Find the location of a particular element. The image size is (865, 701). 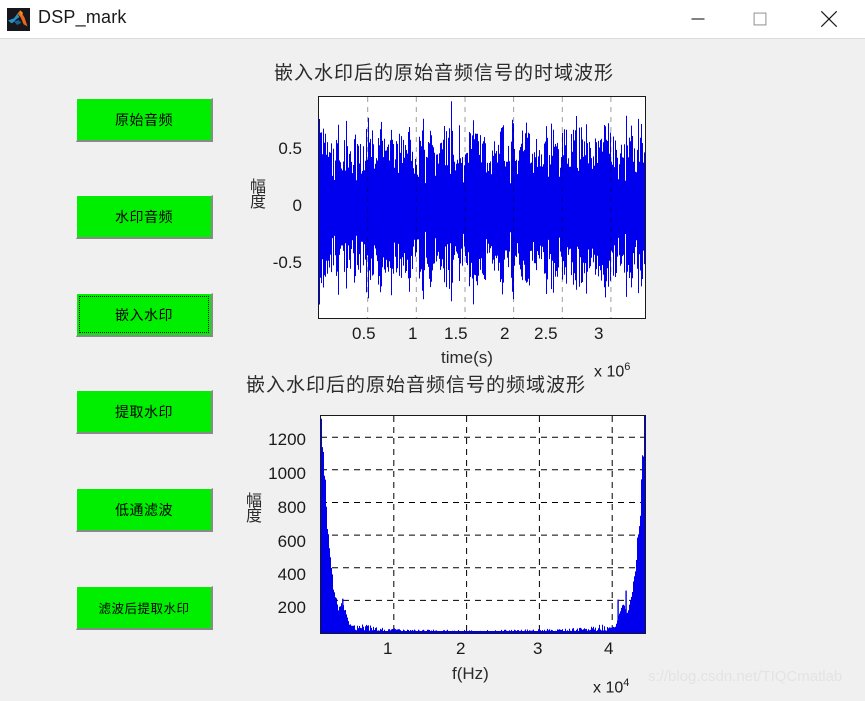

watermark-audio-button-label: 水印音频 is located at coordinates (144, 217).